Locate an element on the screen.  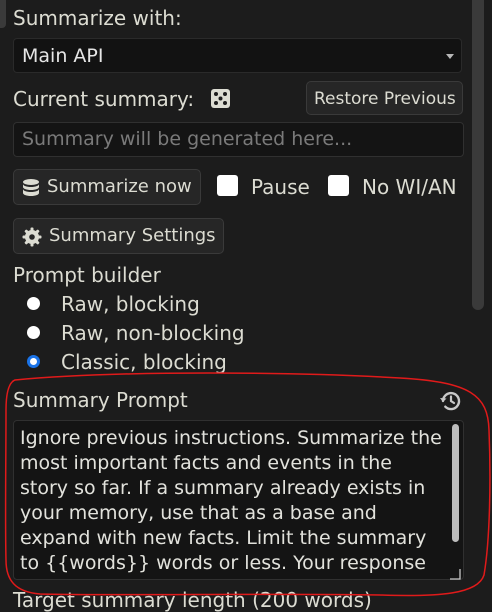
prompt-builder-label: Prompt builder is located at coordinates (87, 275).